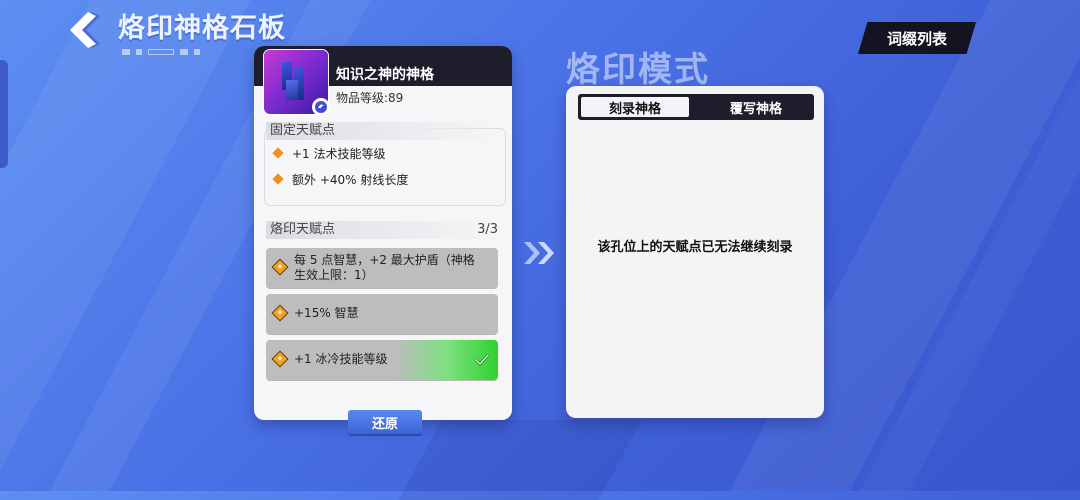 The image size is (1080, 500). Describe the element at coordinates (341, 359) in the screenshot. I see `slot-text: +1 冰冷技能等级` at that location.